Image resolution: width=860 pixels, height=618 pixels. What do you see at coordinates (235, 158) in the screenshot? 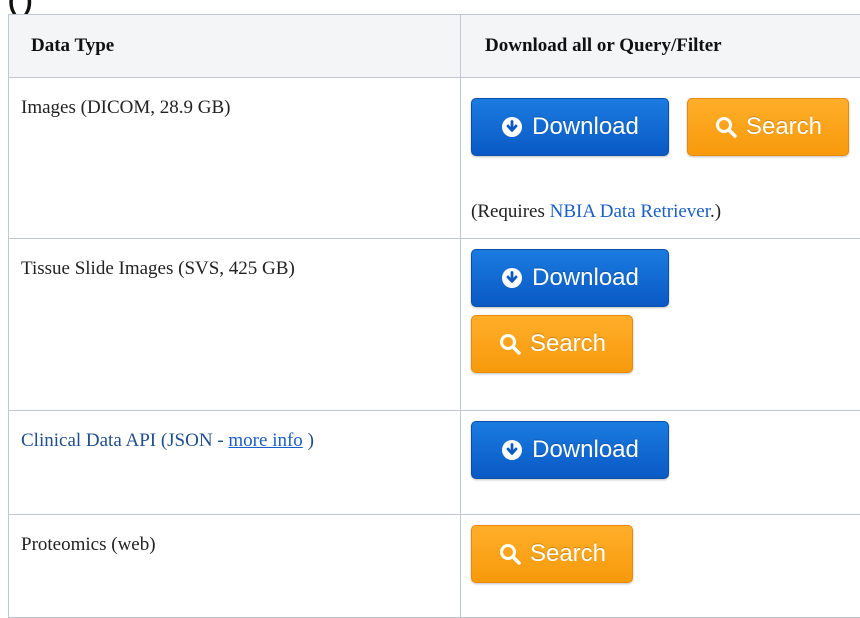
I see `row-label-images: Images (DICOM, 28.9 GB)` at bounding box center [235, 158].